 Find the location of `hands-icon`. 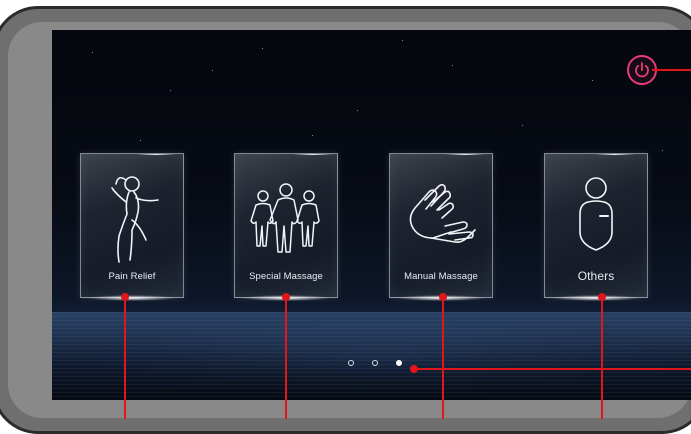

hands-icon is located at coordinates (442, 213).